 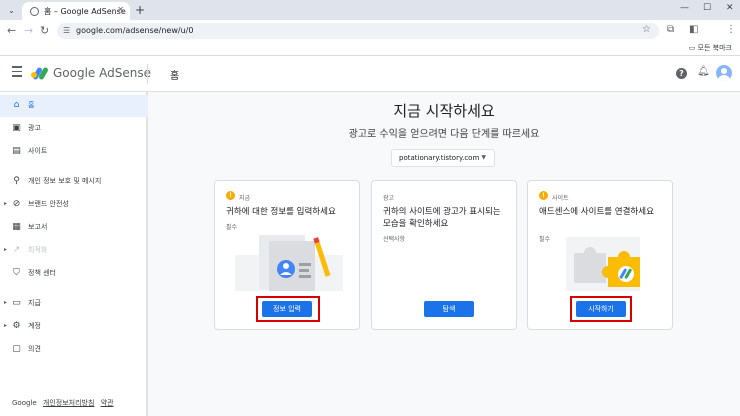 I want to click on explore-button: 탐색, so click(x=449, y=309).